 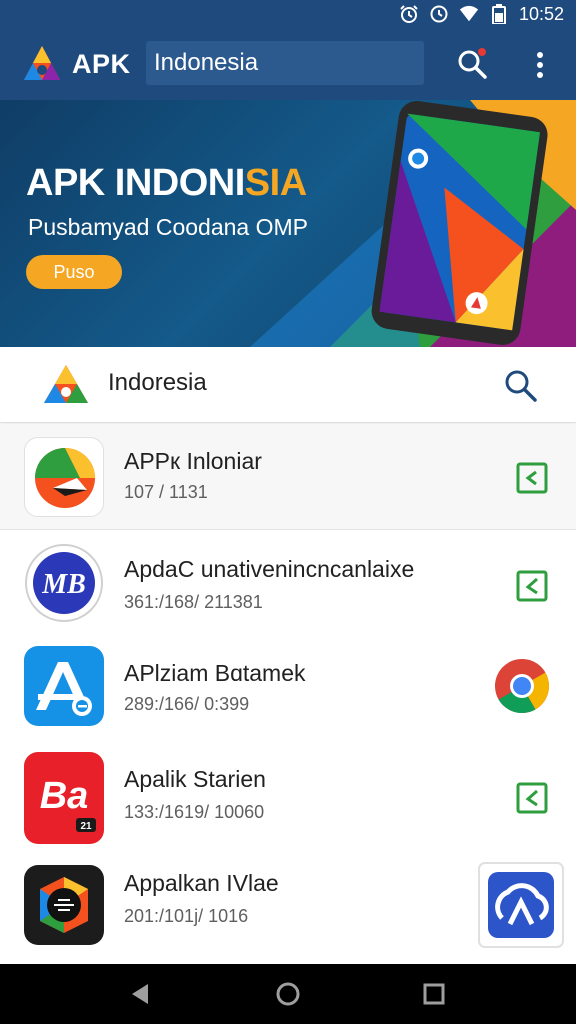 What do you see at coordinates (187, 704) in the screenshot?
I see `app-meta: 289:/166/ 0:399` at bounding box center [187, 704].